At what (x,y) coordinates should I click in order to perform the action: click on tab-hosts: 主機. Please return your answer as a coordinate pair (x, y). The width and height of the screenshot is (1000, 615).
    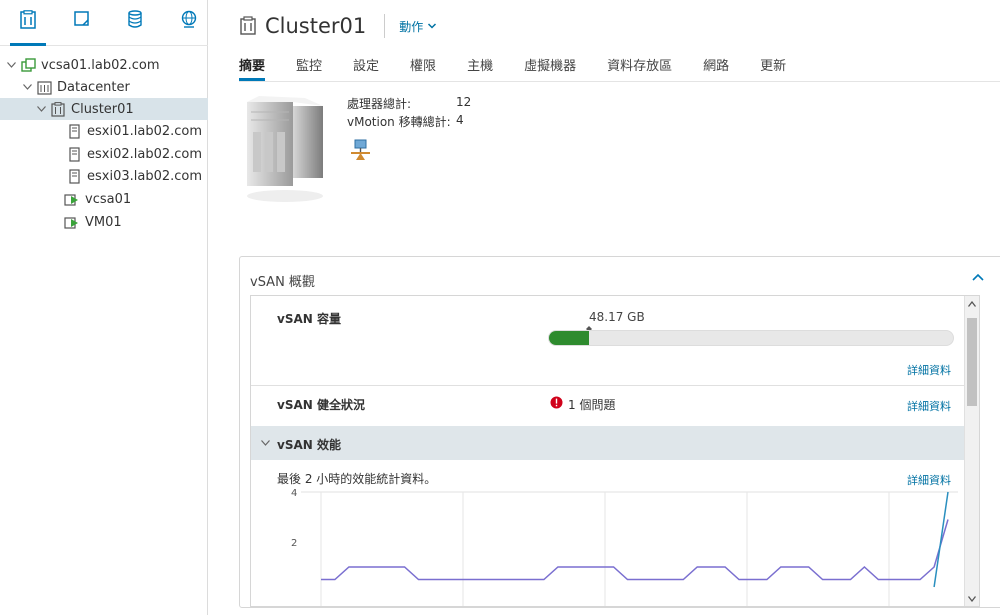
    Looking at the image, I should click on (480, 68).